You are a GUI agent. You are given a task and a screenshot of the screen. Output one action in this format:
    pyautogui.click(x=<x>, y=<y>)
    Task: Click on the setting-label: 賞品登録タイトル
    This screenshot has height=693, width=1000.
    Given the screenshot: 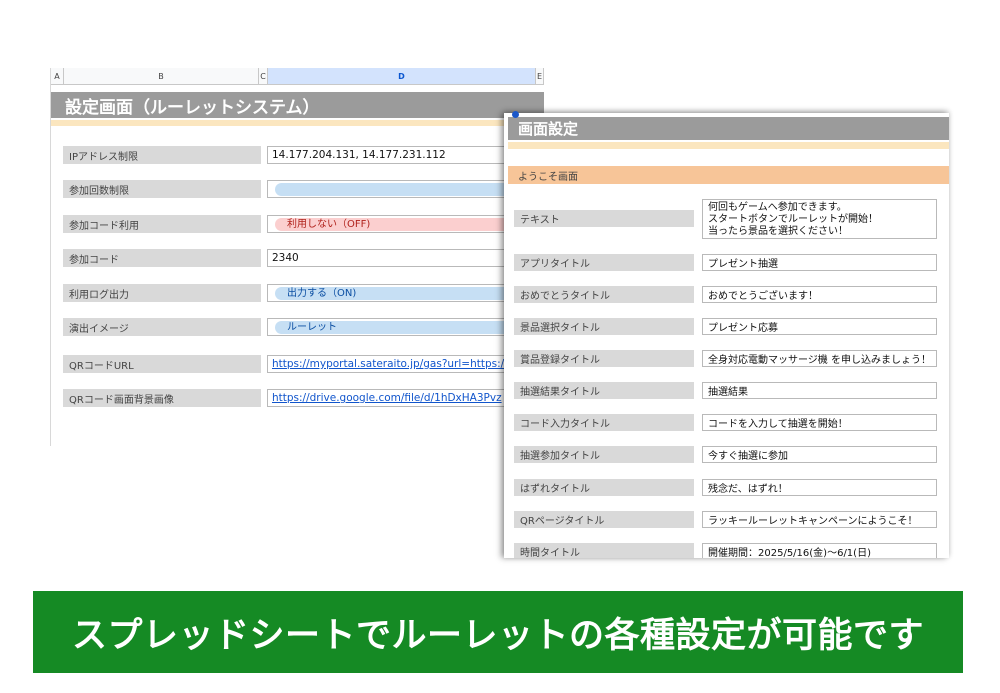 What is the action you would take?
    pyautogui.click(x=604, y=358)
    